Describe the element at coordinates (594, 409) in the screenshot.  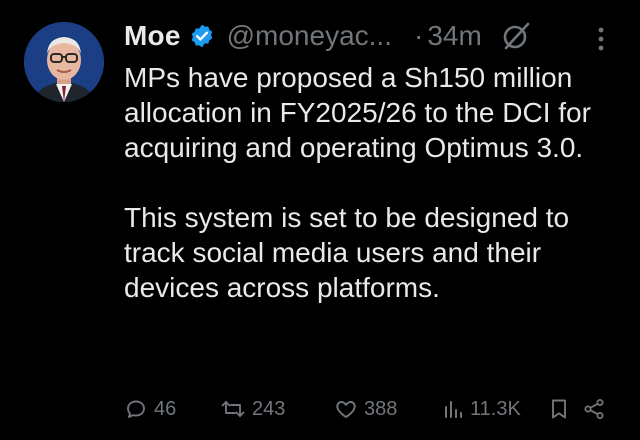
I see `share-icon` at that location.